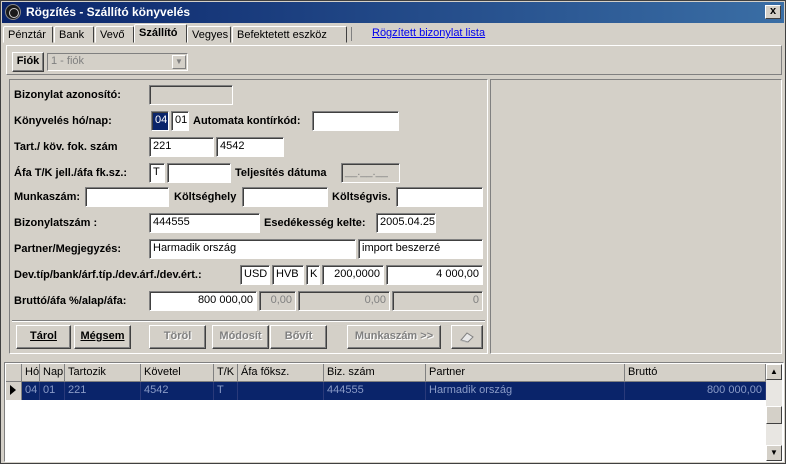 This screenshot has width=786, height=464. I want to click on scroll-thumb, so click(774, 415).